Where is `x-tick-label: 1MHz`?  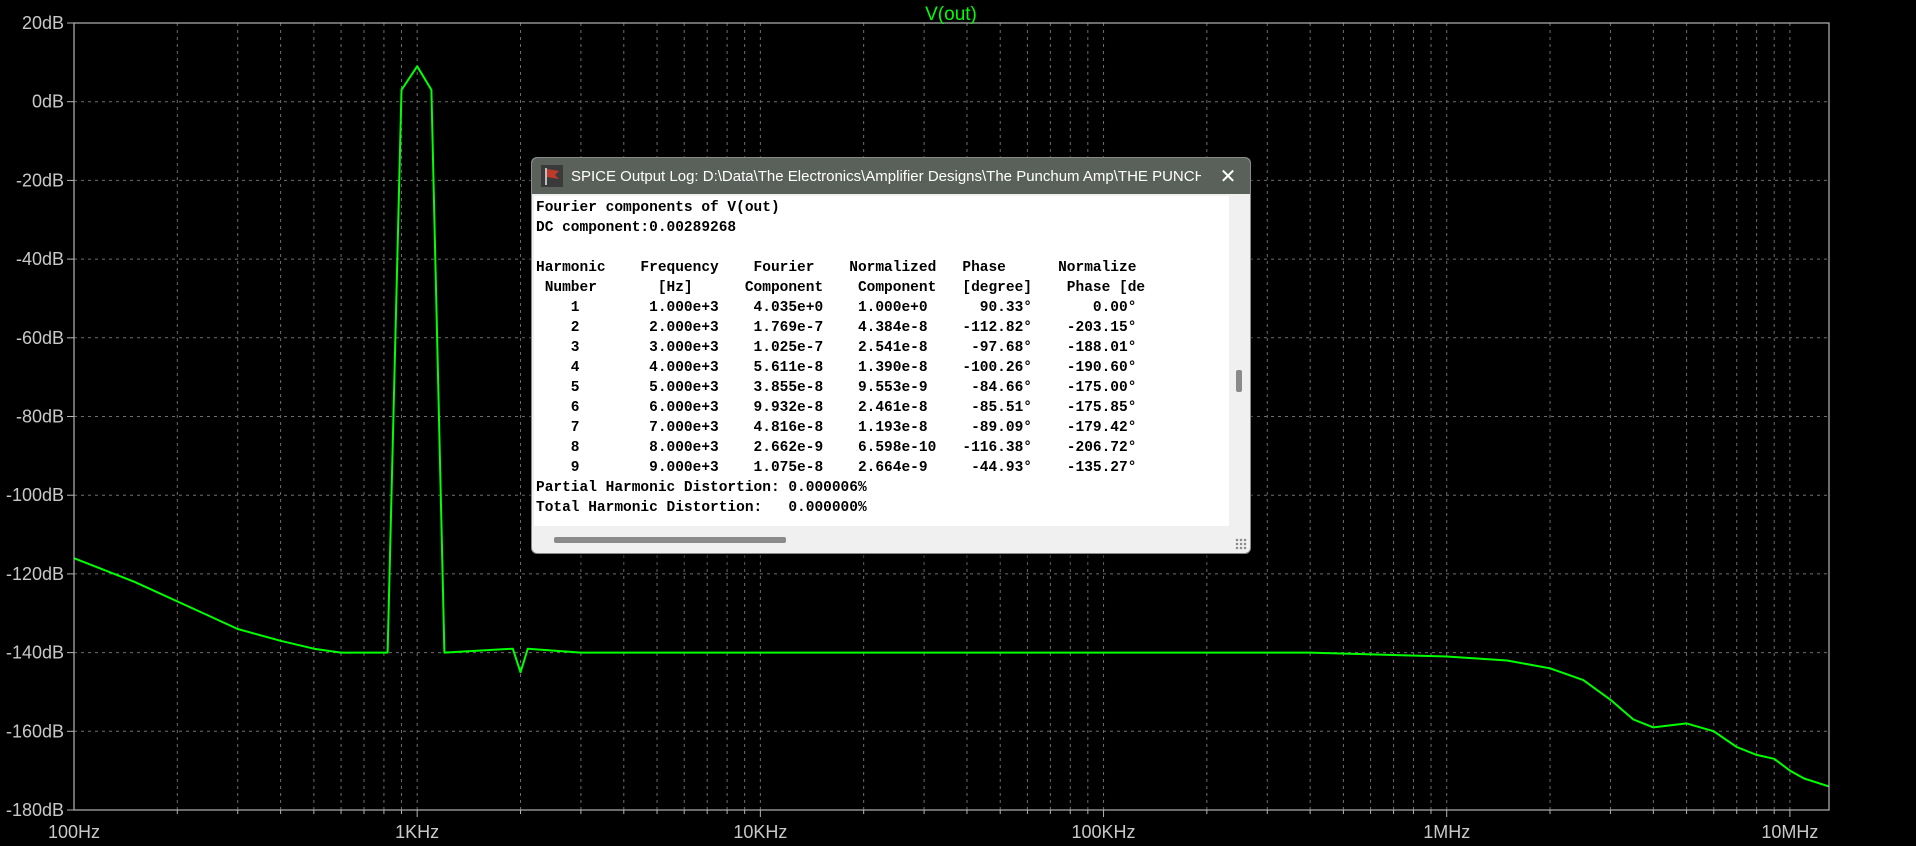
x-tick-label: 1MHz is located at coordinates (1446, 832).